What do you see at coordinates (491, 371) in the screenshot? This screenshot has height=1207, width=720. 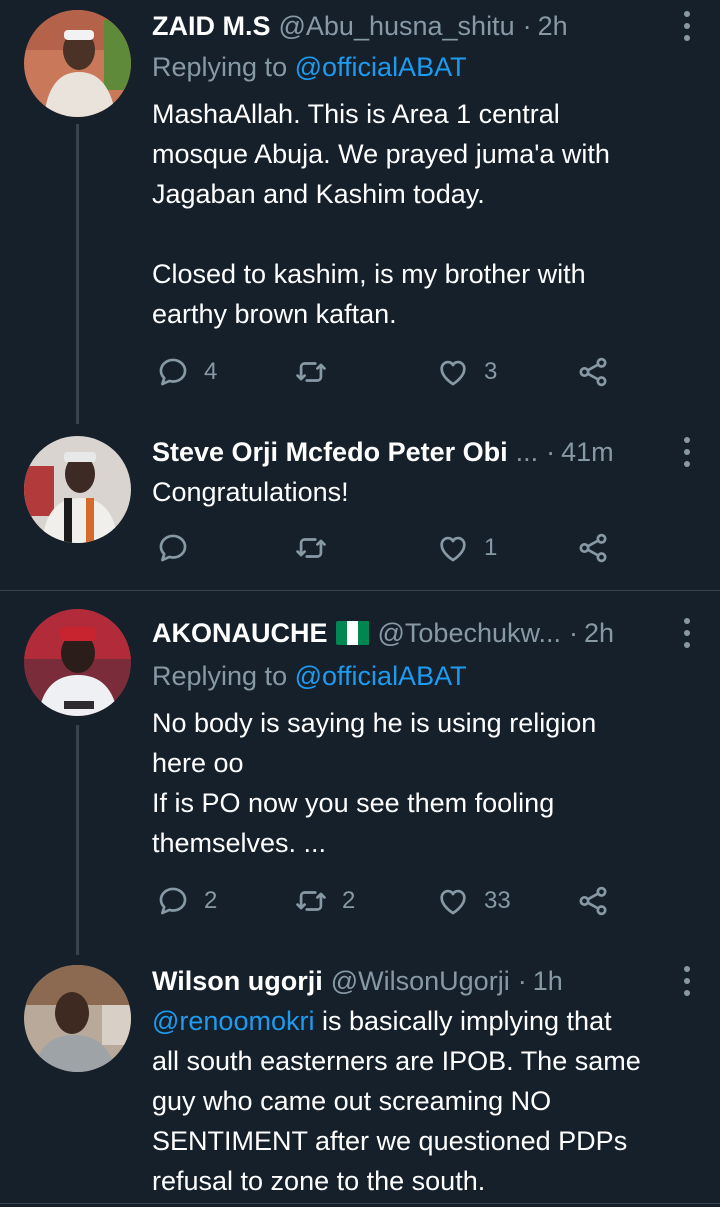 I see `like-count: 3` at bounding box center [491, 371].